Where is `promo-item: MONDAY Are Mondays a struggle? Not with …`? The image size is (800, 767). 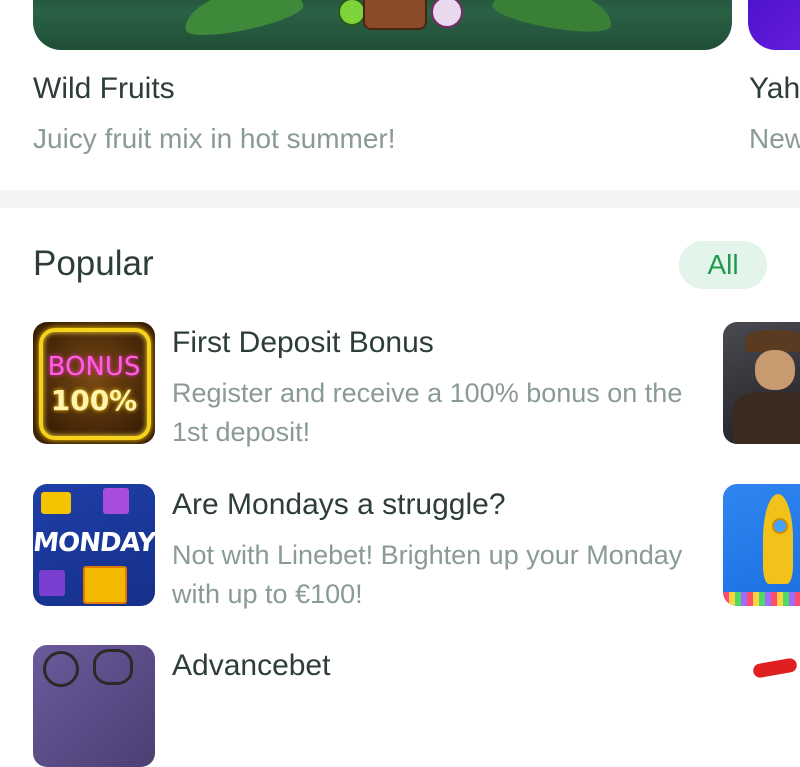 promo-item: MONDAY Are Mondays a struggle? Not with … is located at coordinates (373, 549).